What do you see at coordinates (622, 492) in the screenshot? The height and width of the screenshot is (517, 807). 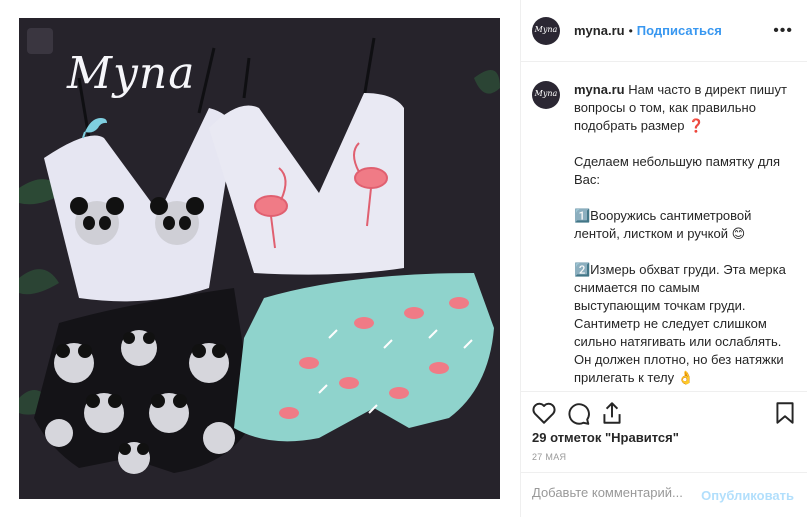 I see `comment-input` at bounding box center [622, 492].